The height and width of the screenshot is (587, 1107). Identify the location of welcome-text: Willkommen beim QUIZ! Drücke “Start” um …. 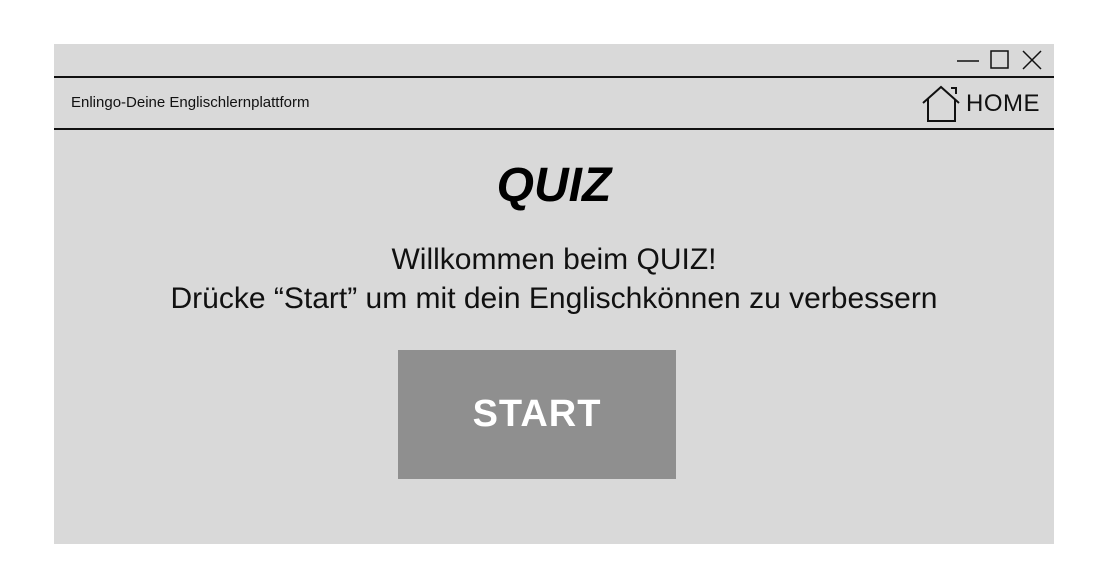
(554, 279).